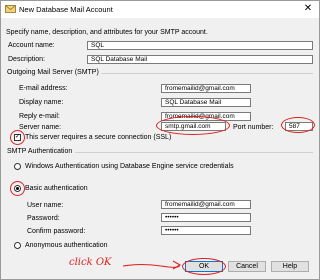 The image size is (320, 280). What do you see at coordinates (53, 72) in the screenshot?
I see `outgoing-group-title: Outgoing Mail Server (SMTP)` at bounding box center [53, 72].